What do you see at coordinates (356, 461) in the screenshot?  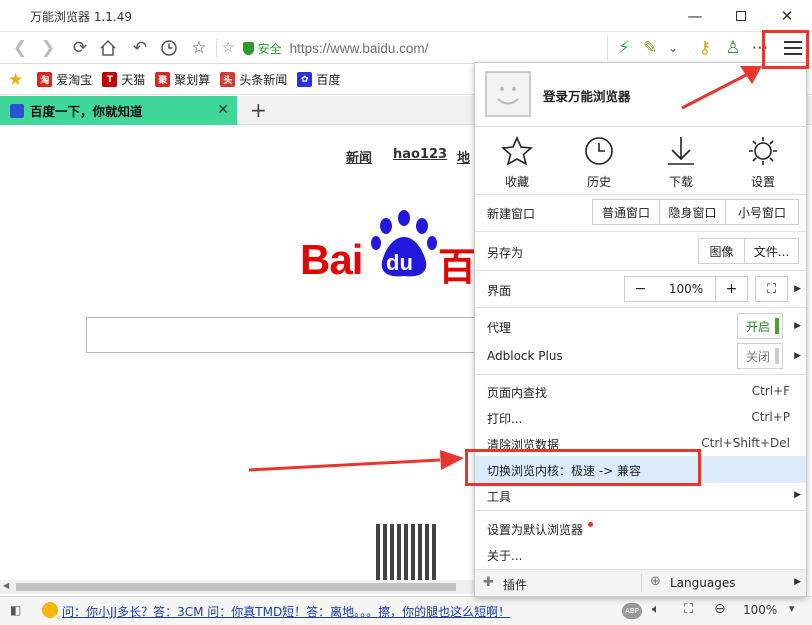 I see `annotation-arrow-bottom` at bounding box center [356, 461].